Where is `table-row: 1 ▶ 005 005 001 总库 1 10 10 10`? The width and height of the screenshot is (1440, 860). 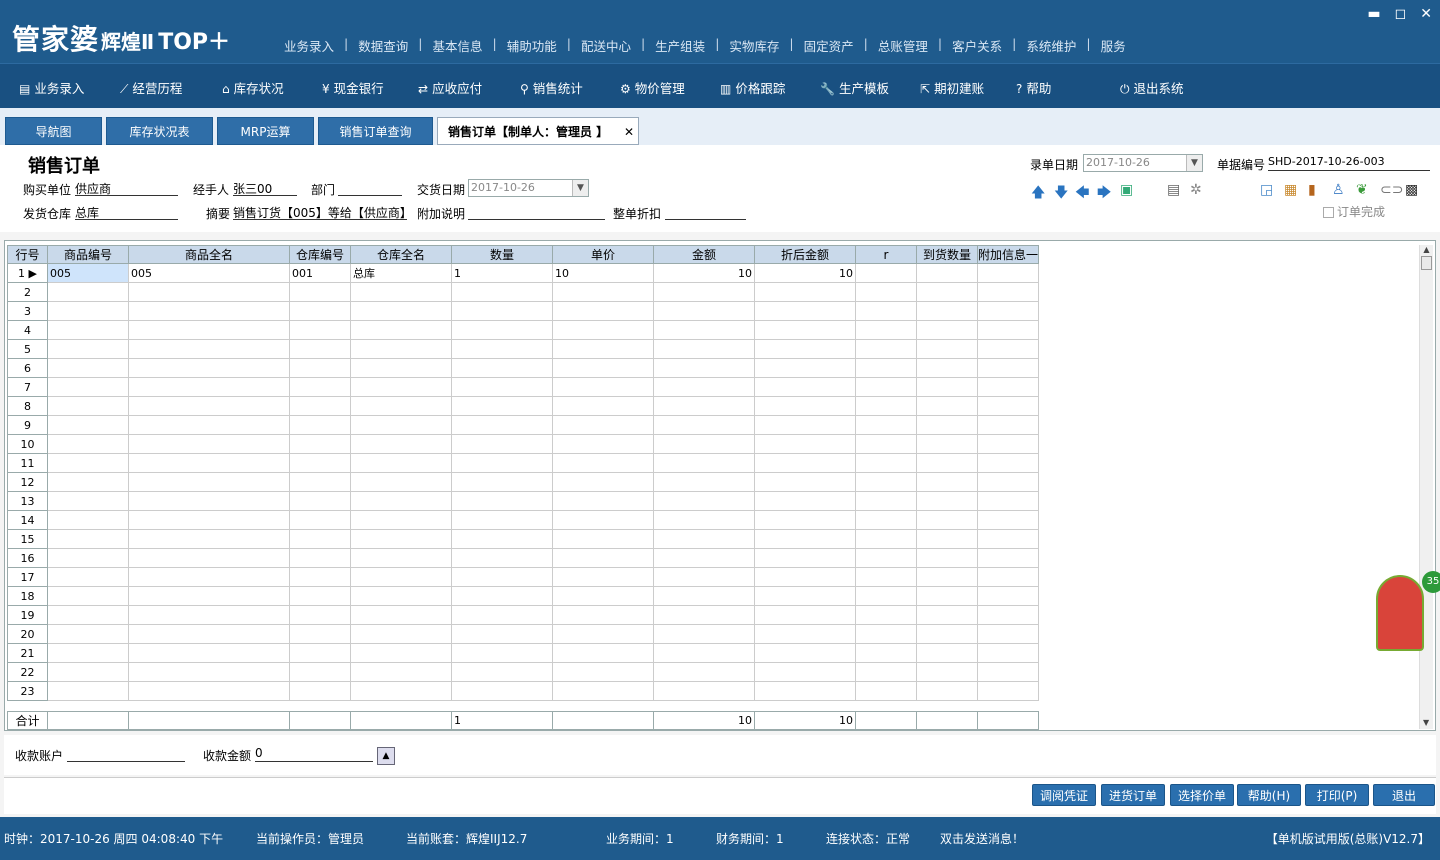
table-row: 1 ▶ 005 005 001 总库 1 10 10 10 is located at coordinates (523, 273).